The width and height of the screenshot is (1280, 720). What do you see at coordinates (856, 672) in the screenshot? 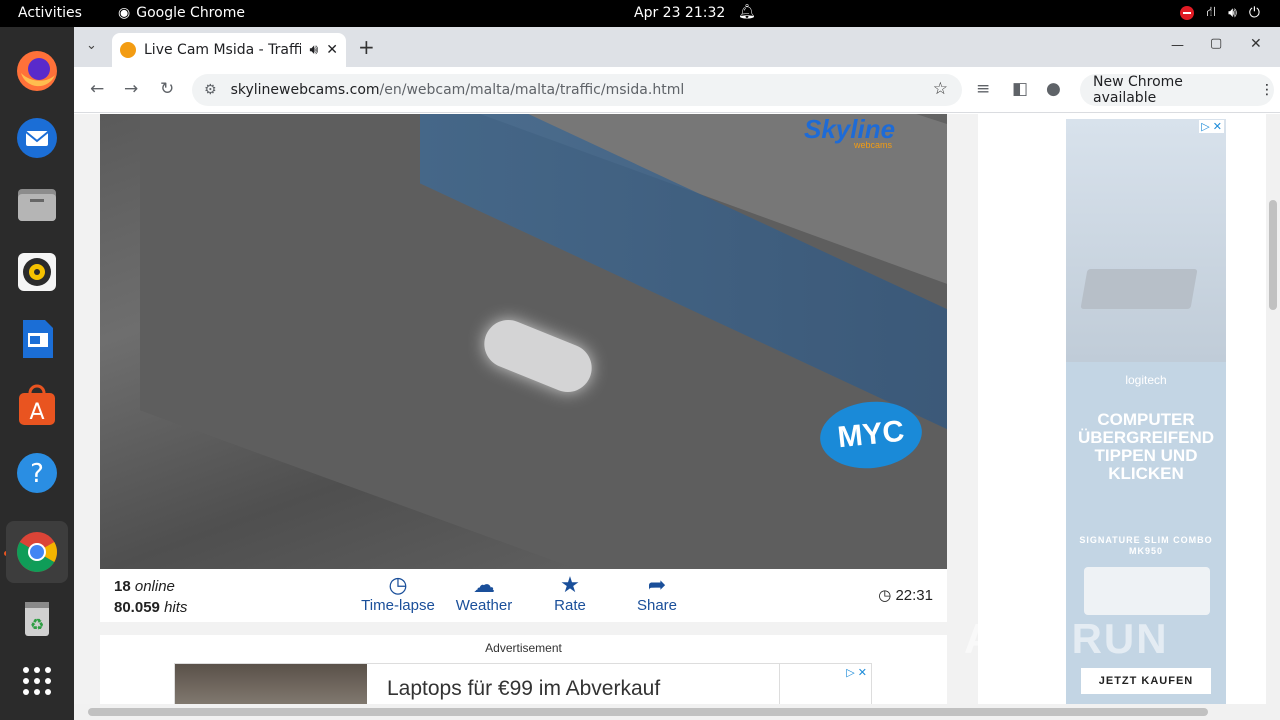
I see `adchoices-icon: ▷ ✕` at bounding box center [856, 672].